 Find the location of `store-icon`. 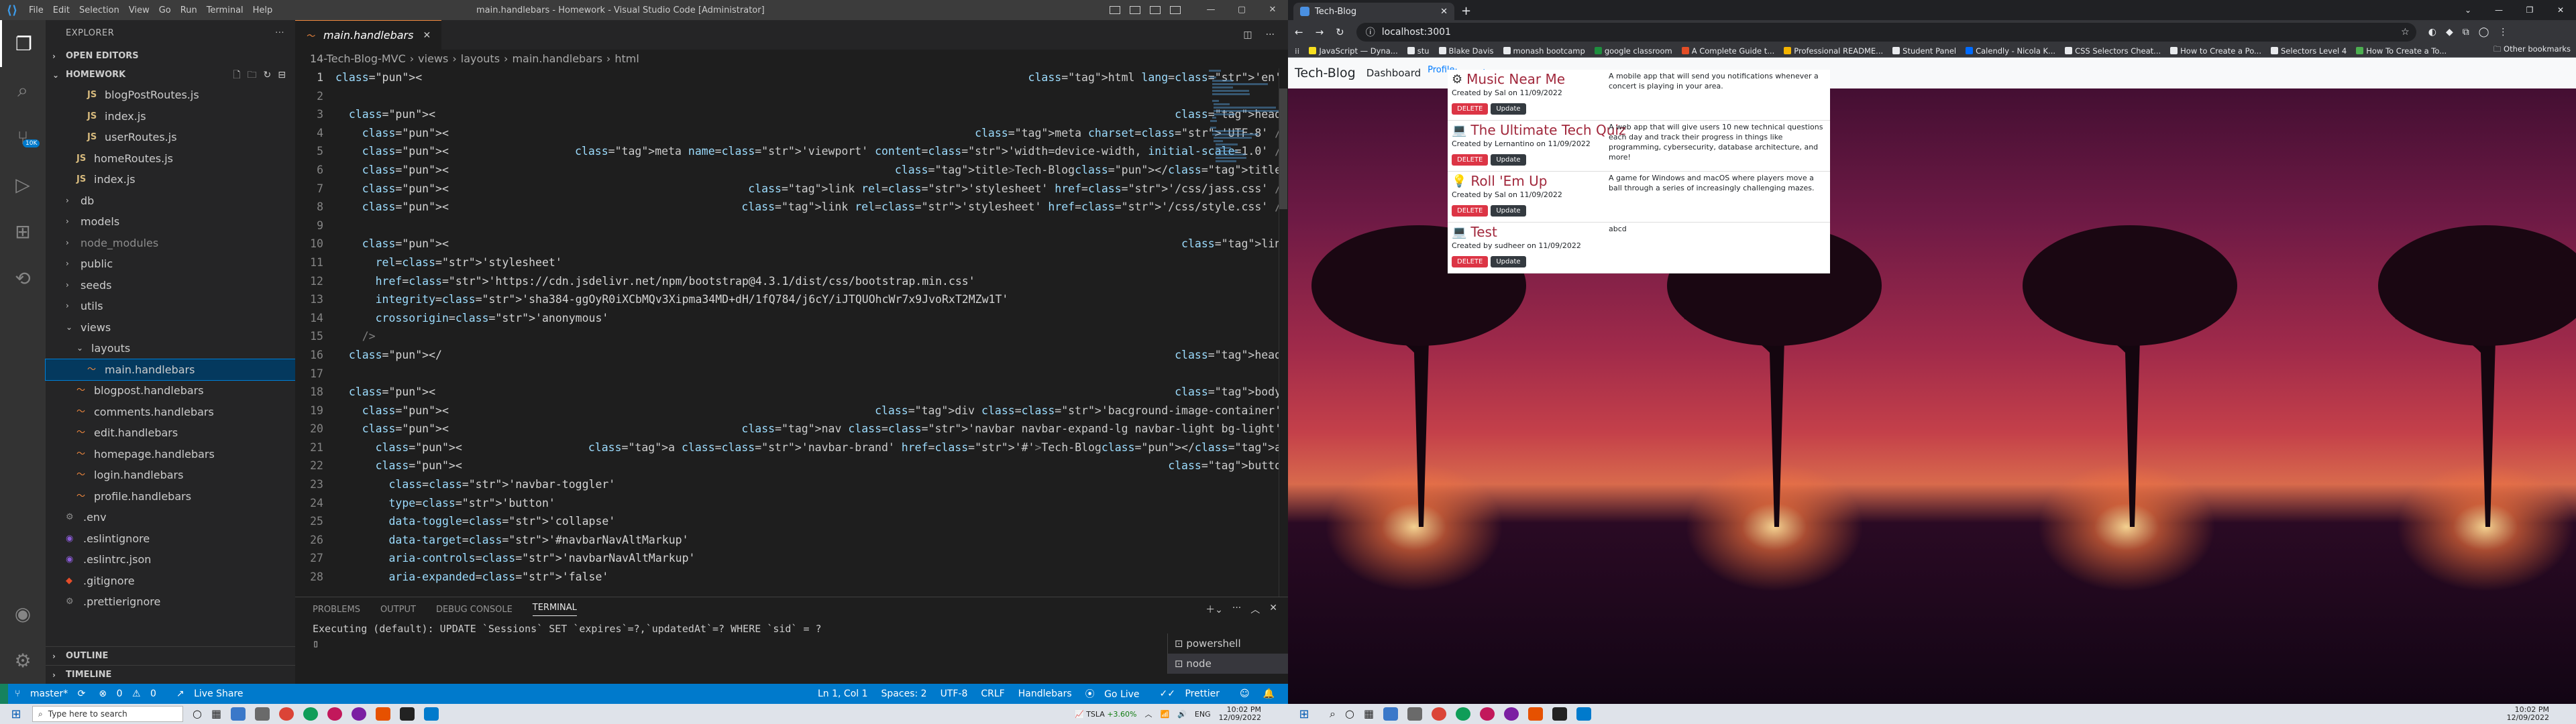

store-icon is located at coordinates (1415, 714).